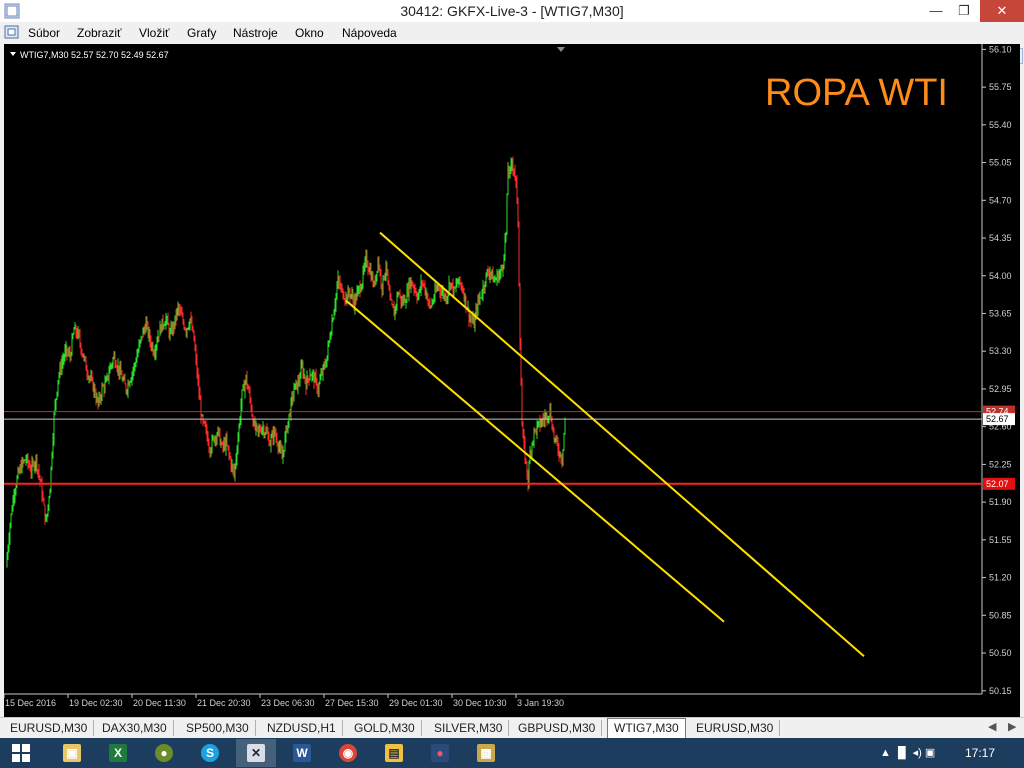 This screenshot has width=1024, height=768. I want to click on menu-vlozit: Vložiť, so click(154, 33).